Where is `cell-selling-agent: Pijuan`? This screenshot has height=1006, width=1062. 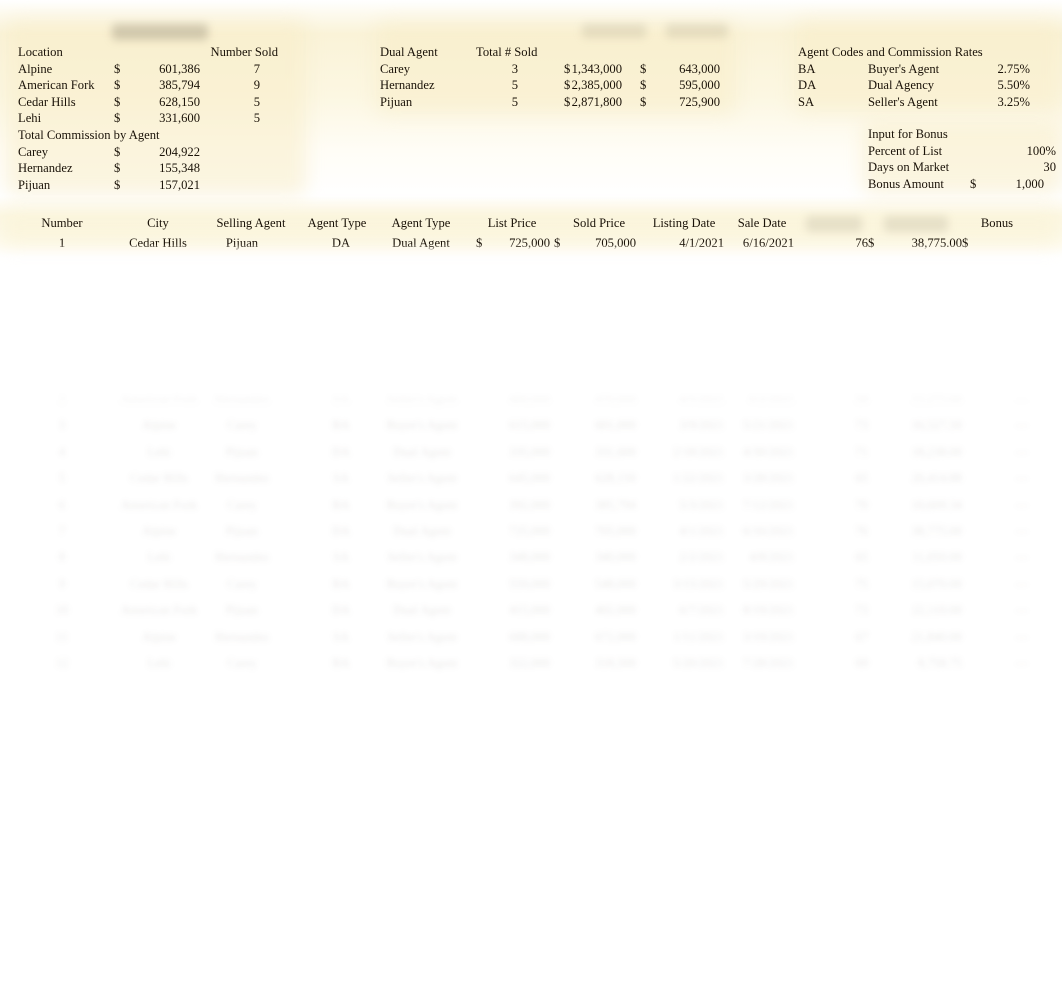 cell-selling-agent: Pijuan is located at coordinates (242, 243).